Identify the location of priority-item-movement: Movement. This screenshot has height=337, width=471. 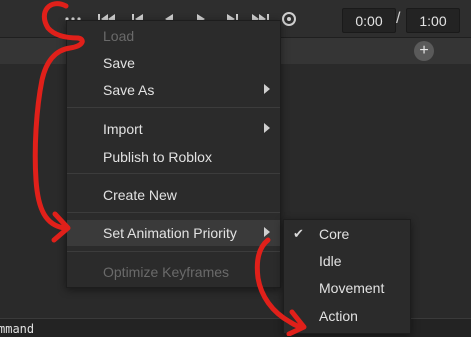
(347, 287).